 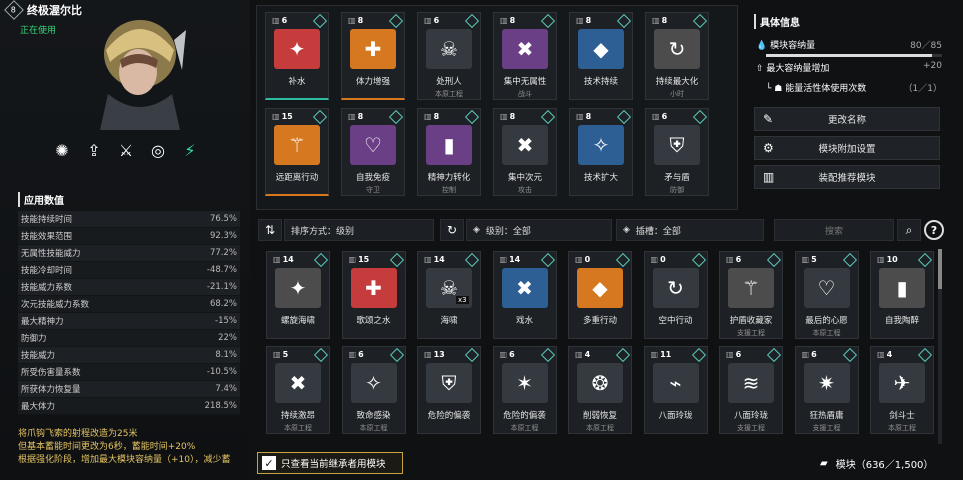 What do you see at coordinates (449, 295) in the screenshot?
I see `module-card: ▥ 14 ☠ 海啸 x3` at bounding box center [449, 295].